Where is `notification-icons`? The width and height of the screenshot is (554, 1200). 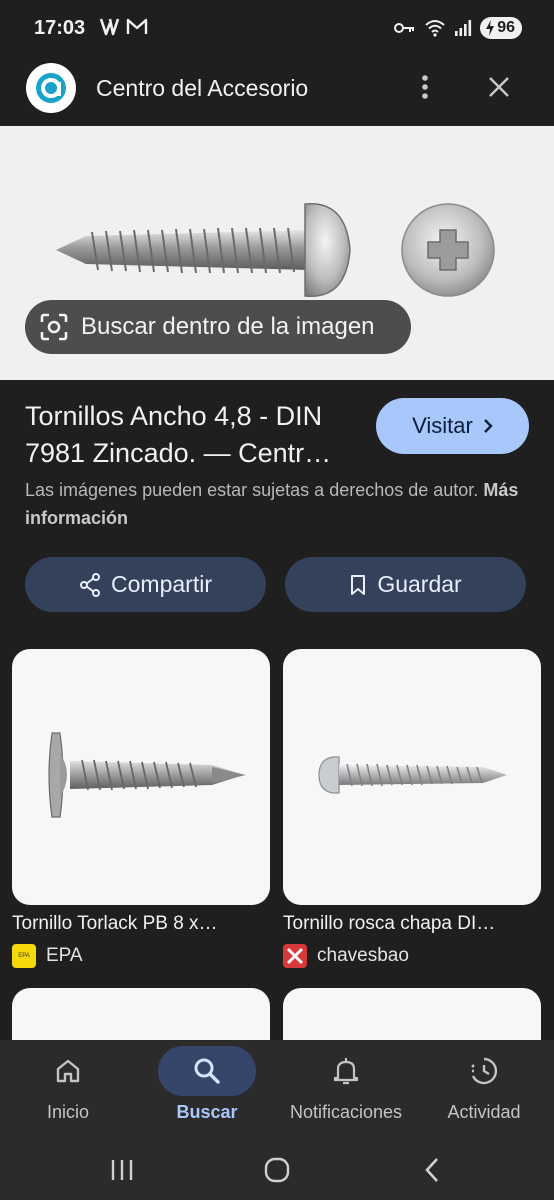
notification-icons is located at coordinates (123, 27).